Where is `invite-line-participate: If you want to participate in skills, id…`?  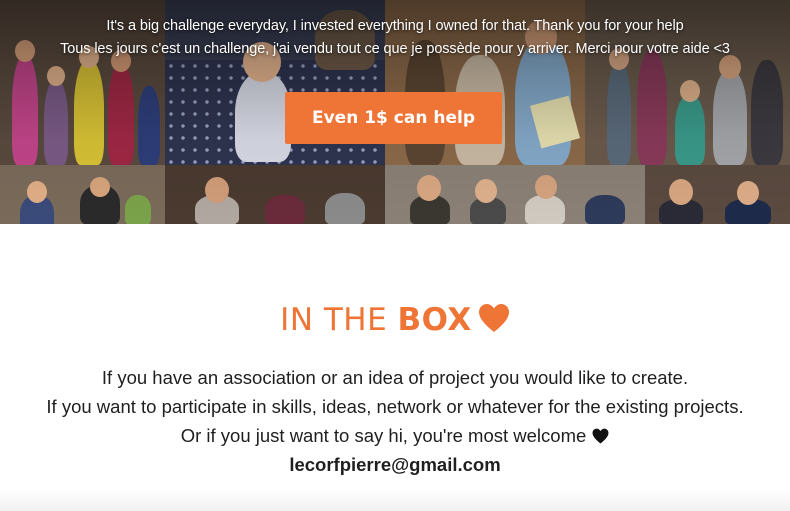
invite-line-participate: If you want to participate in skills, id… is located at coordinates (395, 406).